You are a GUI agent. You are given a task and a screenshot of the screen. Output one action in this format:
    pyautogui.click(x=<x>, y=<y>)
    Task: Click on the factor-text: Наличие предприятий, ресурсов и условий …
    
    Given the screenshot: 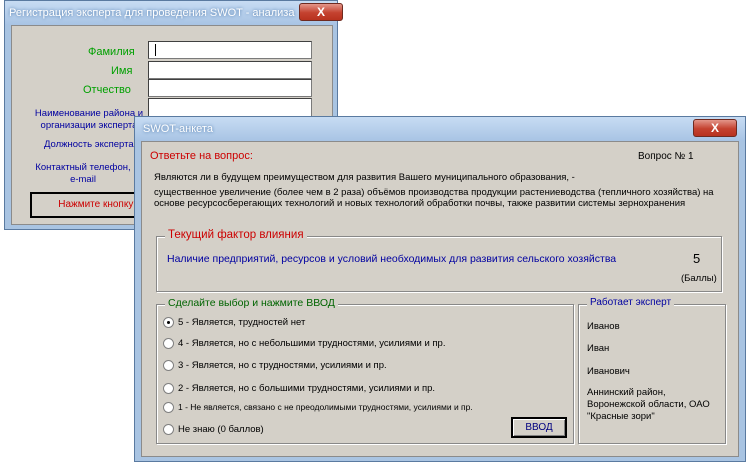 What is the action you would take?
    pyautogui.click(x=392, y=259)
    